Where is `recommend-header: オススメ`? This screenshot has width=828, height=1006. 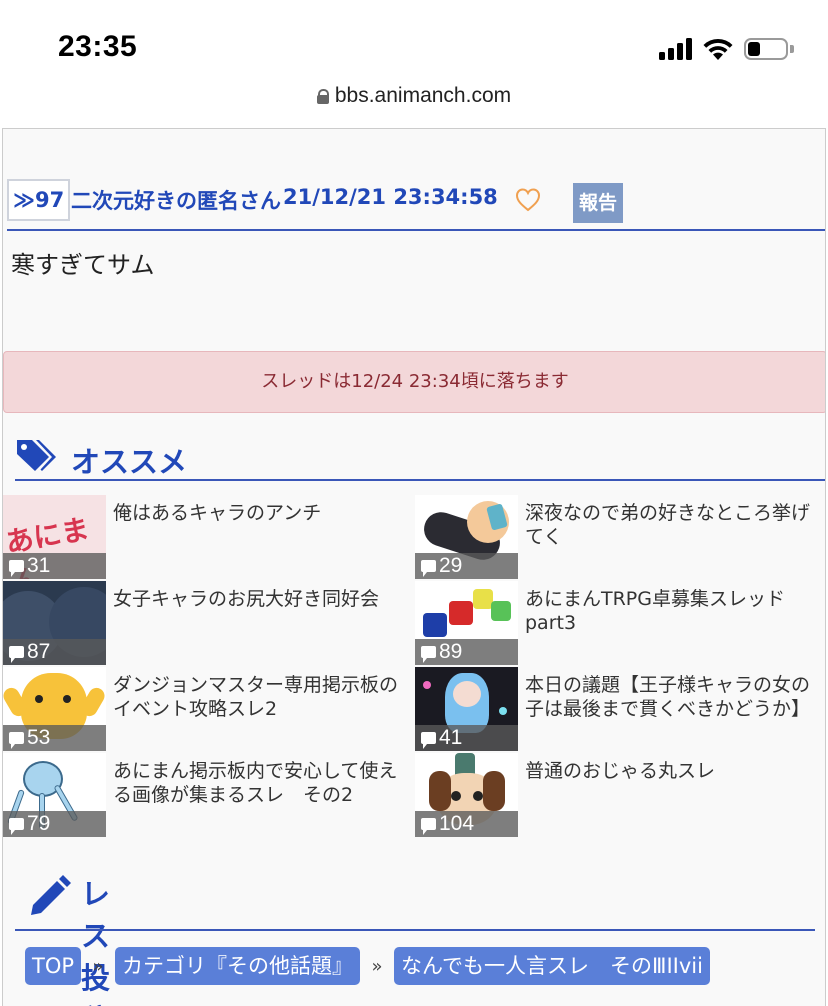
recommend-header: オススメ is located at coordinates (420, 458).